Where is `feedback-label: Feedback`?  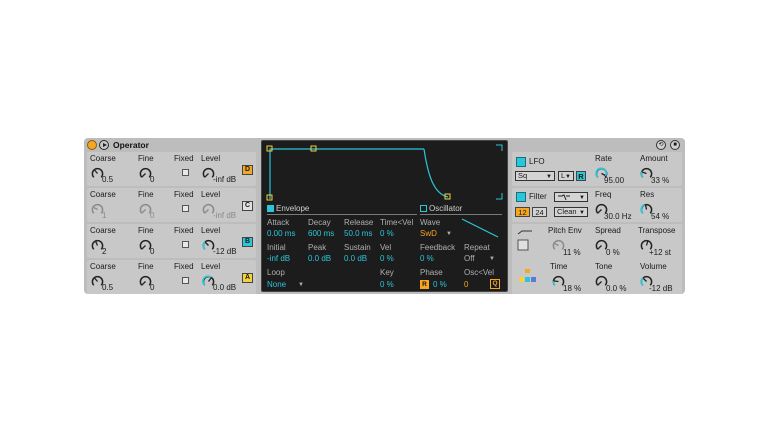 feedback-label: Feedback is located at coordinates (438, 247).